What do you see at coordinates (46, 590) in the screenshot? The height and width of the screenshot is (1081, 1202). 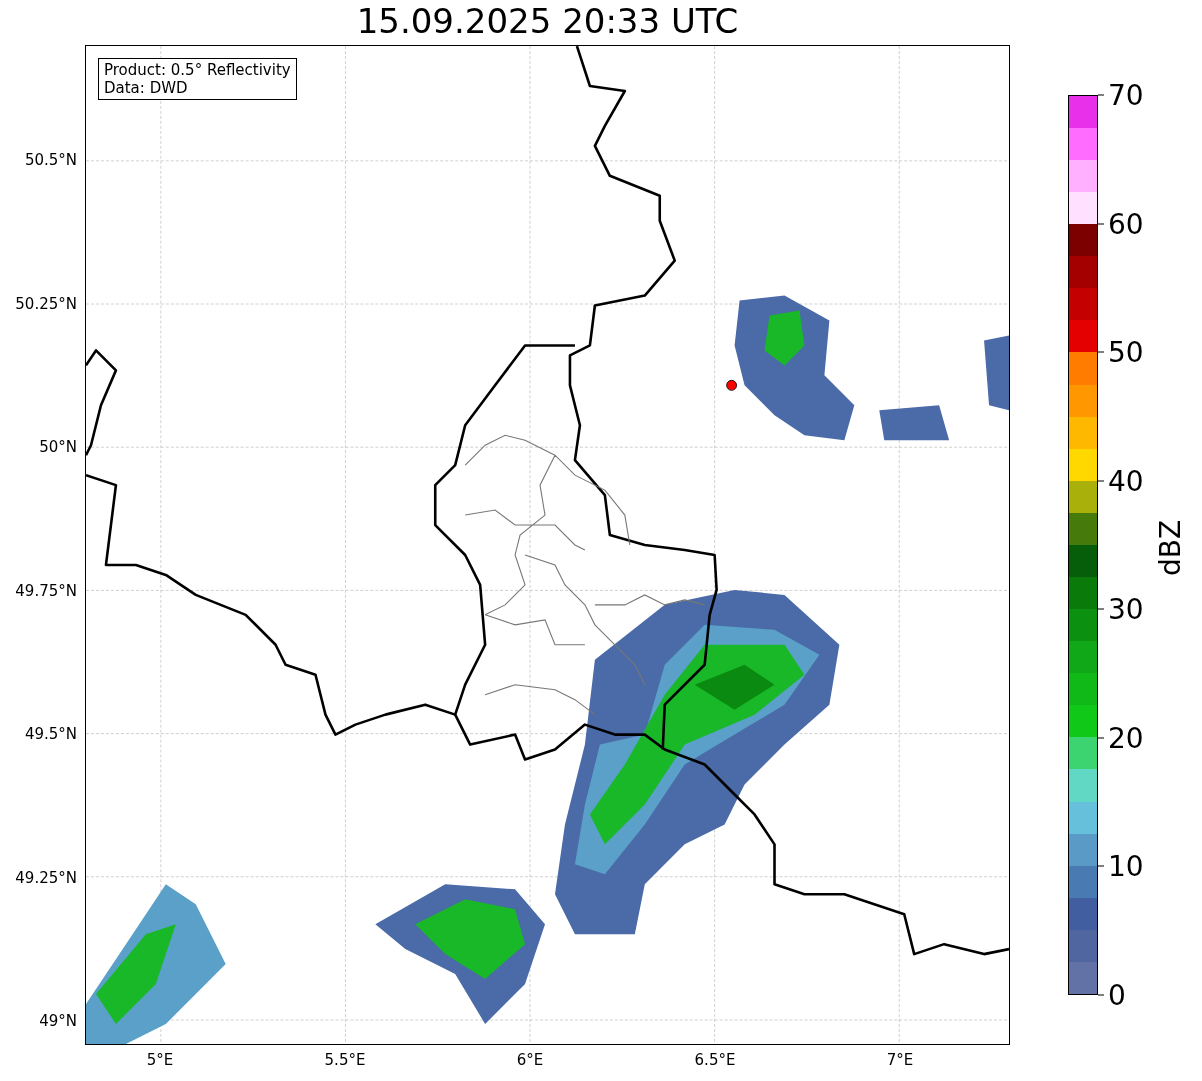 I see `latitude-label: 49.75°N` at bounding box center [46, 590].